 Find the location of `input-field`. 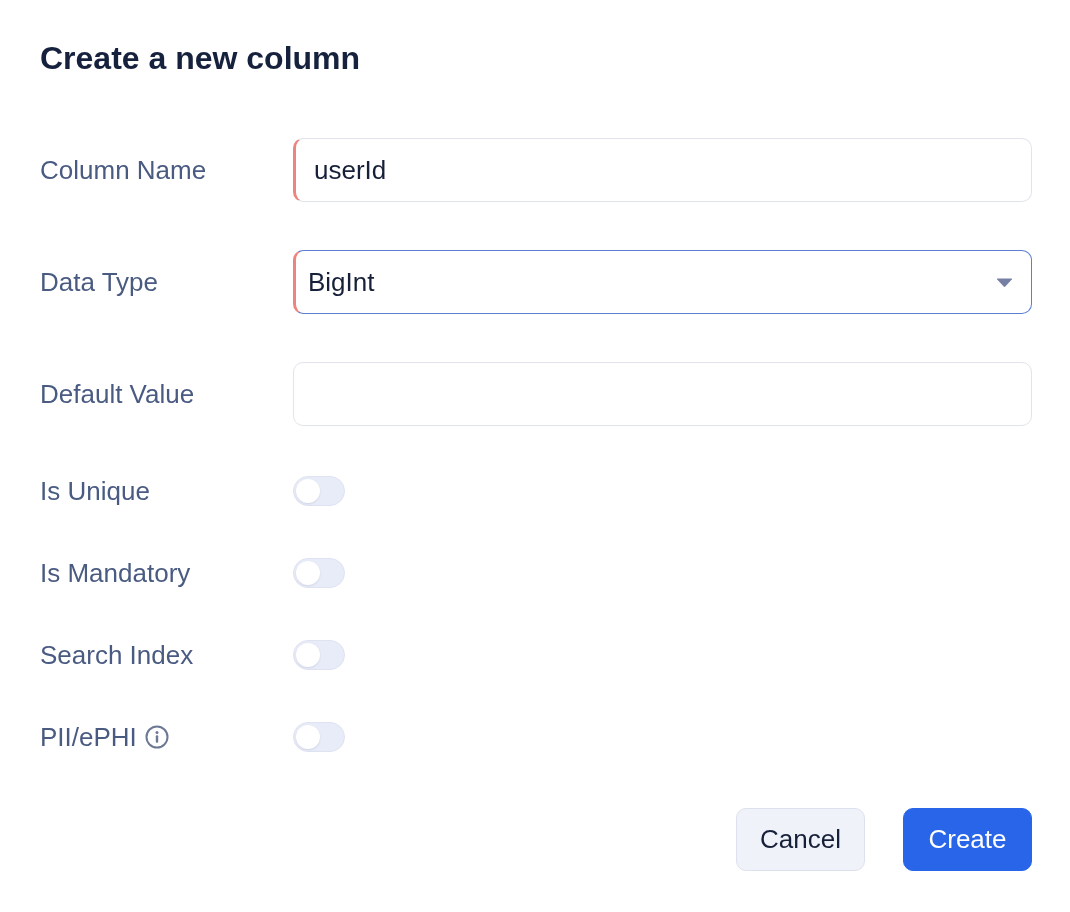

input-field is located at coordinates (662, 394).